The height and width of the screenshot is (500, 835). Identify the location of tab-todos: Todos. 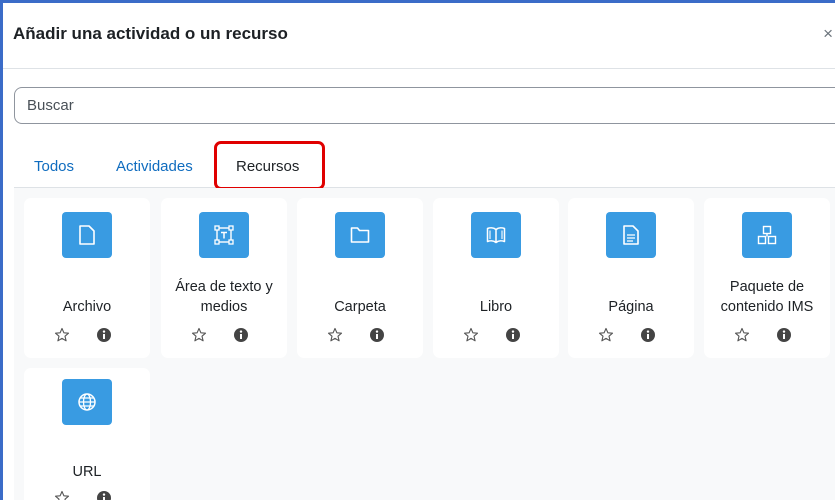
(54, 166).